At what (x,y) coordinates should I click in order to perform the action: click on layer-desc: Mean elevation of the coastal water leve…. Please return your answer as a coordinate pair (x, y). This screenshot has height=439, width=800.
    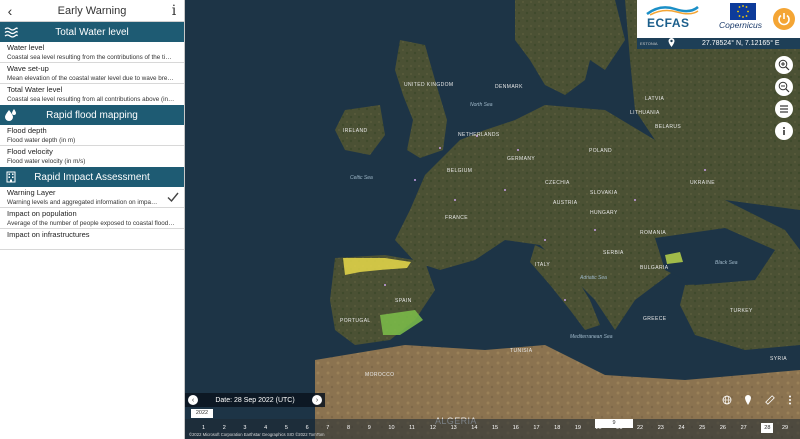
    Looking at the image, I should click on (92, 78).